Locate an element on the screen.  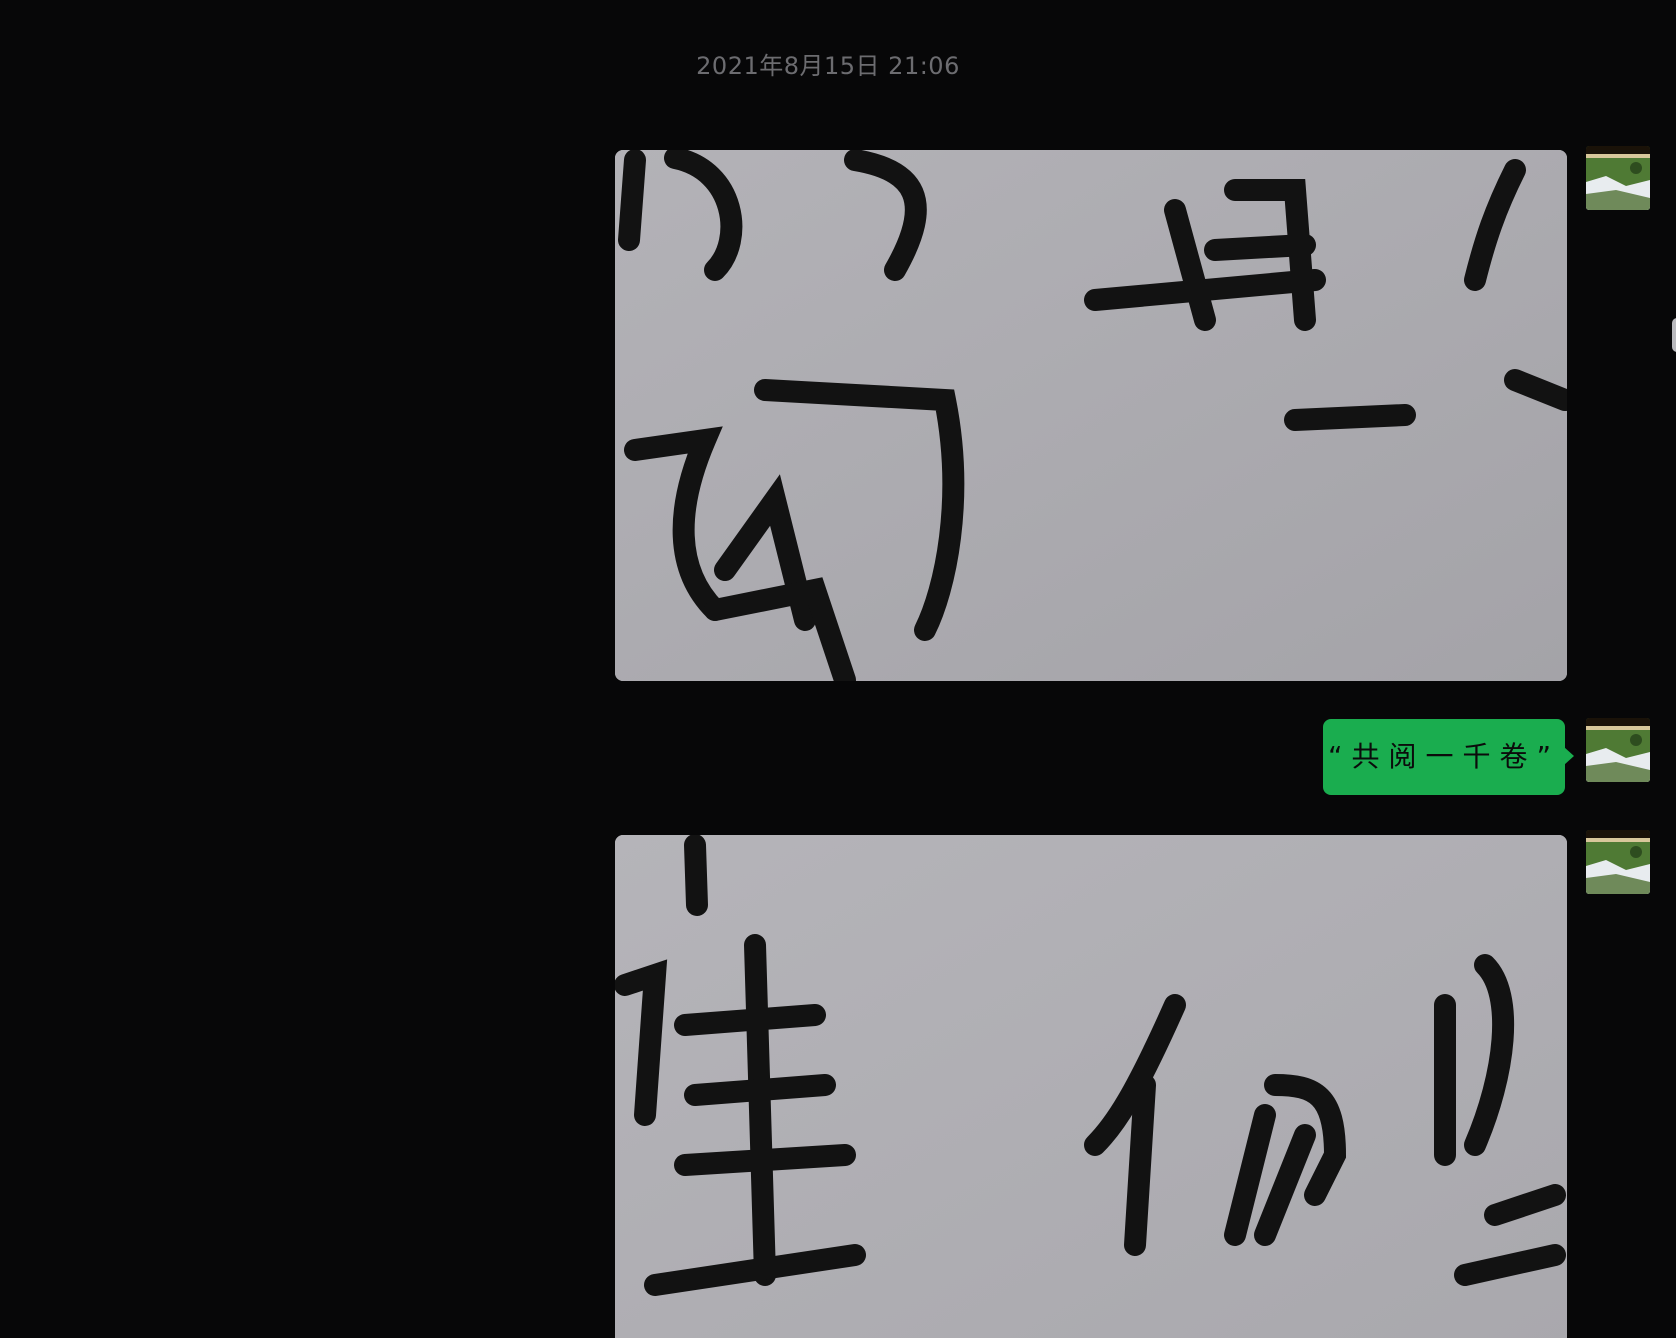
bubble-tail is located at coordinates (1569, 756).